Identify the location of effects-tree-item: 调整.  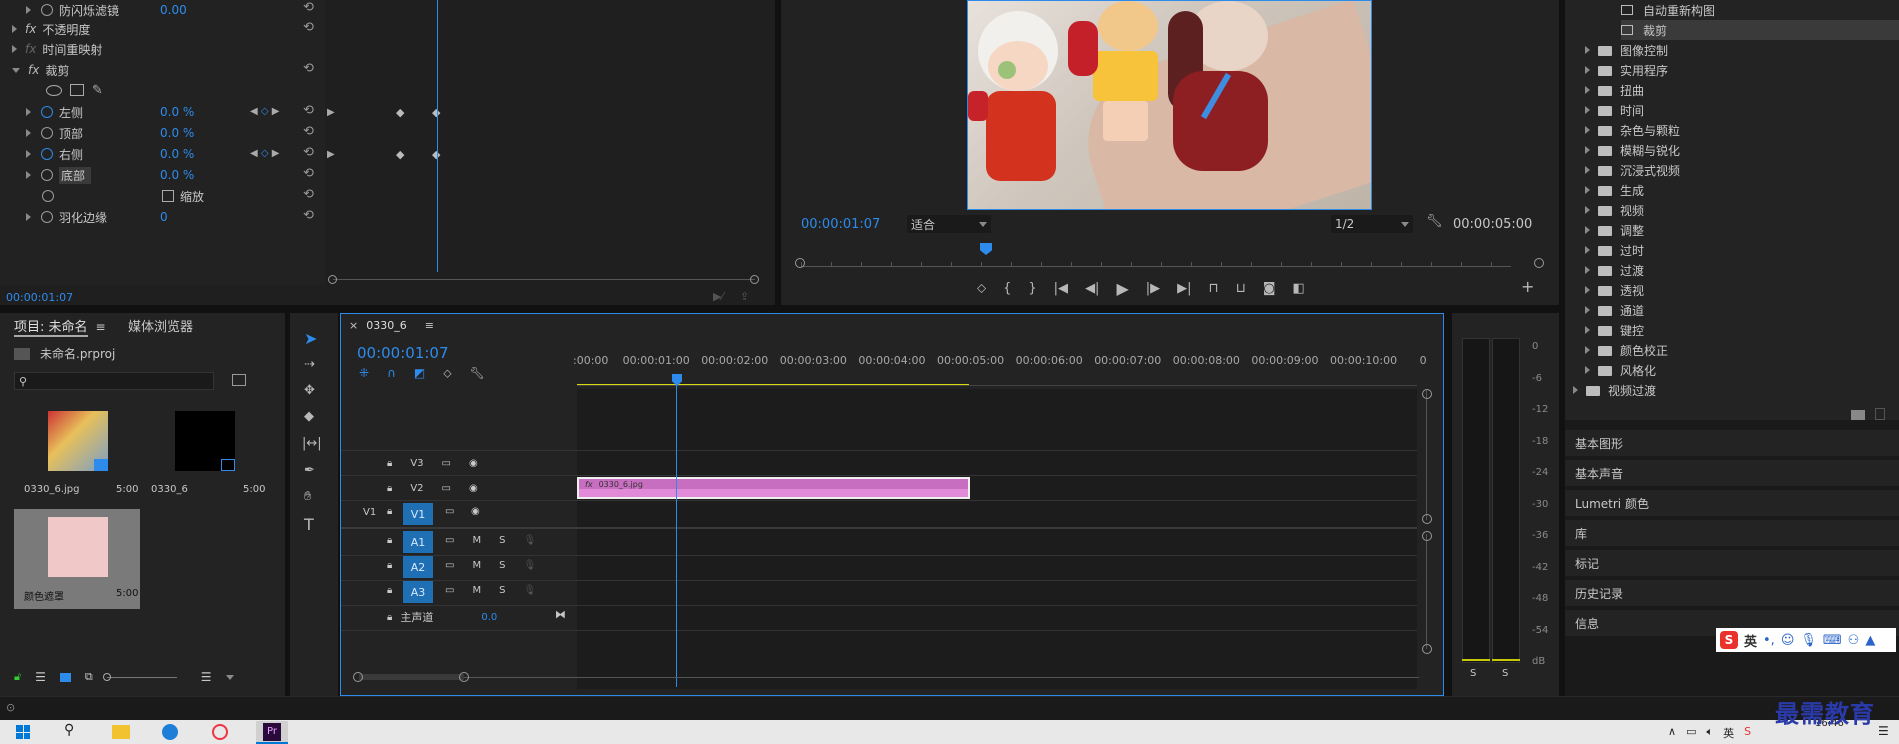
(1614, 230).